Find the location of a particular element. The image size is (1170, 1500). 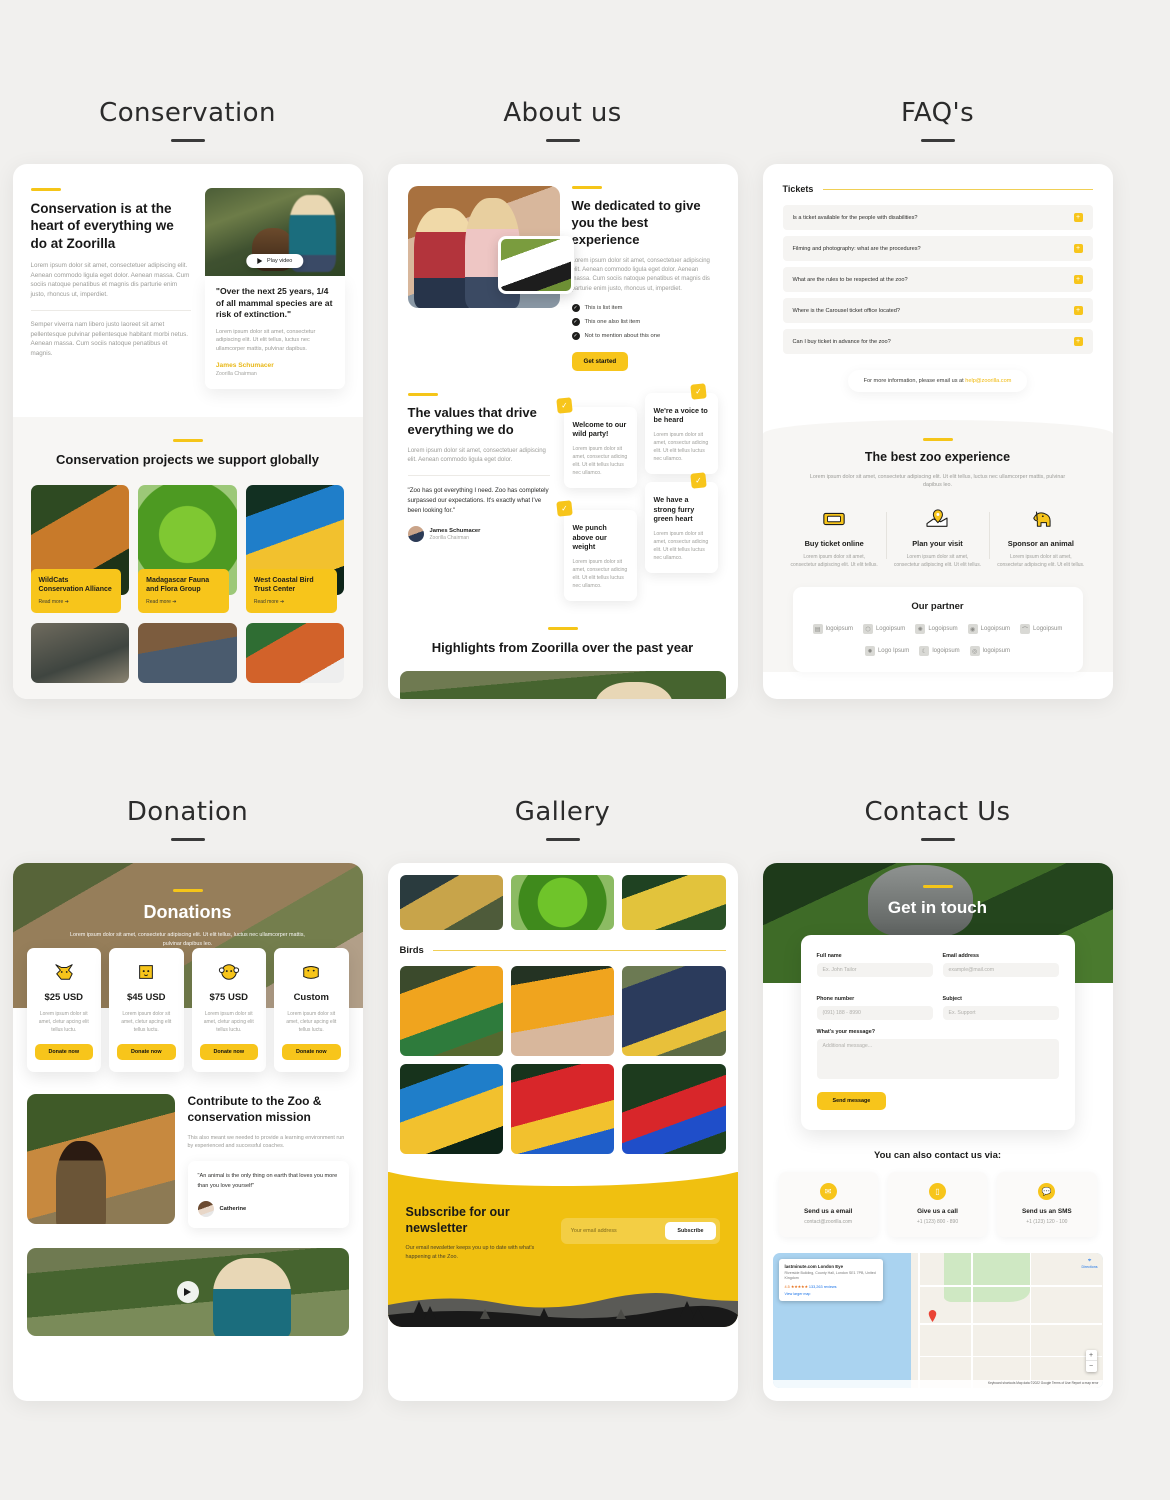

contact-title: Get in touch is located at coordinates (937, 907).